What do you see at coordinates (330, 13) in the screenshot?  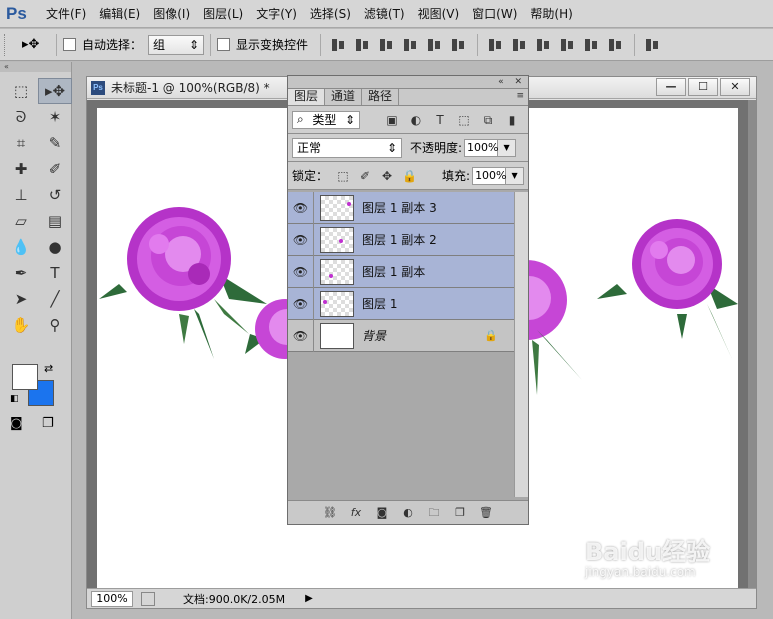 I see `menu-select: 选择(S)` at bounding box center [330, 13].